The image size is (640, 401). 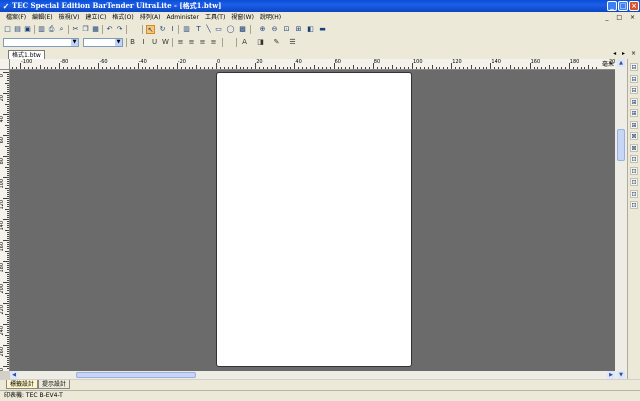 What do you see at coordinates (298, 29) in the screenshot?
I see `actual-size-icon: ⊞` at bounding box center [298, 29].